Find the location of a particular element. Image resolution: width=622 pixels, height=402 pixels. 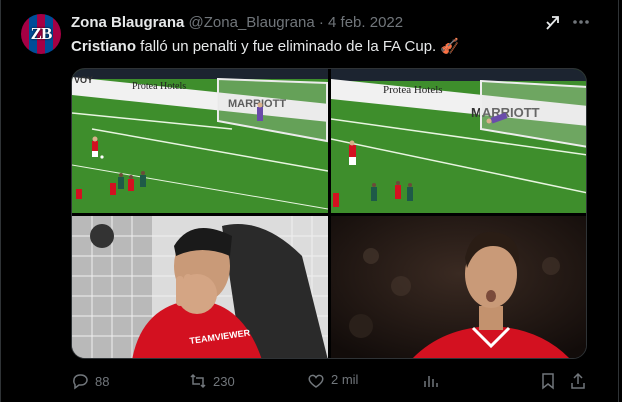

display-name: Zona Blaugrana is located at coordinates (127, 22).